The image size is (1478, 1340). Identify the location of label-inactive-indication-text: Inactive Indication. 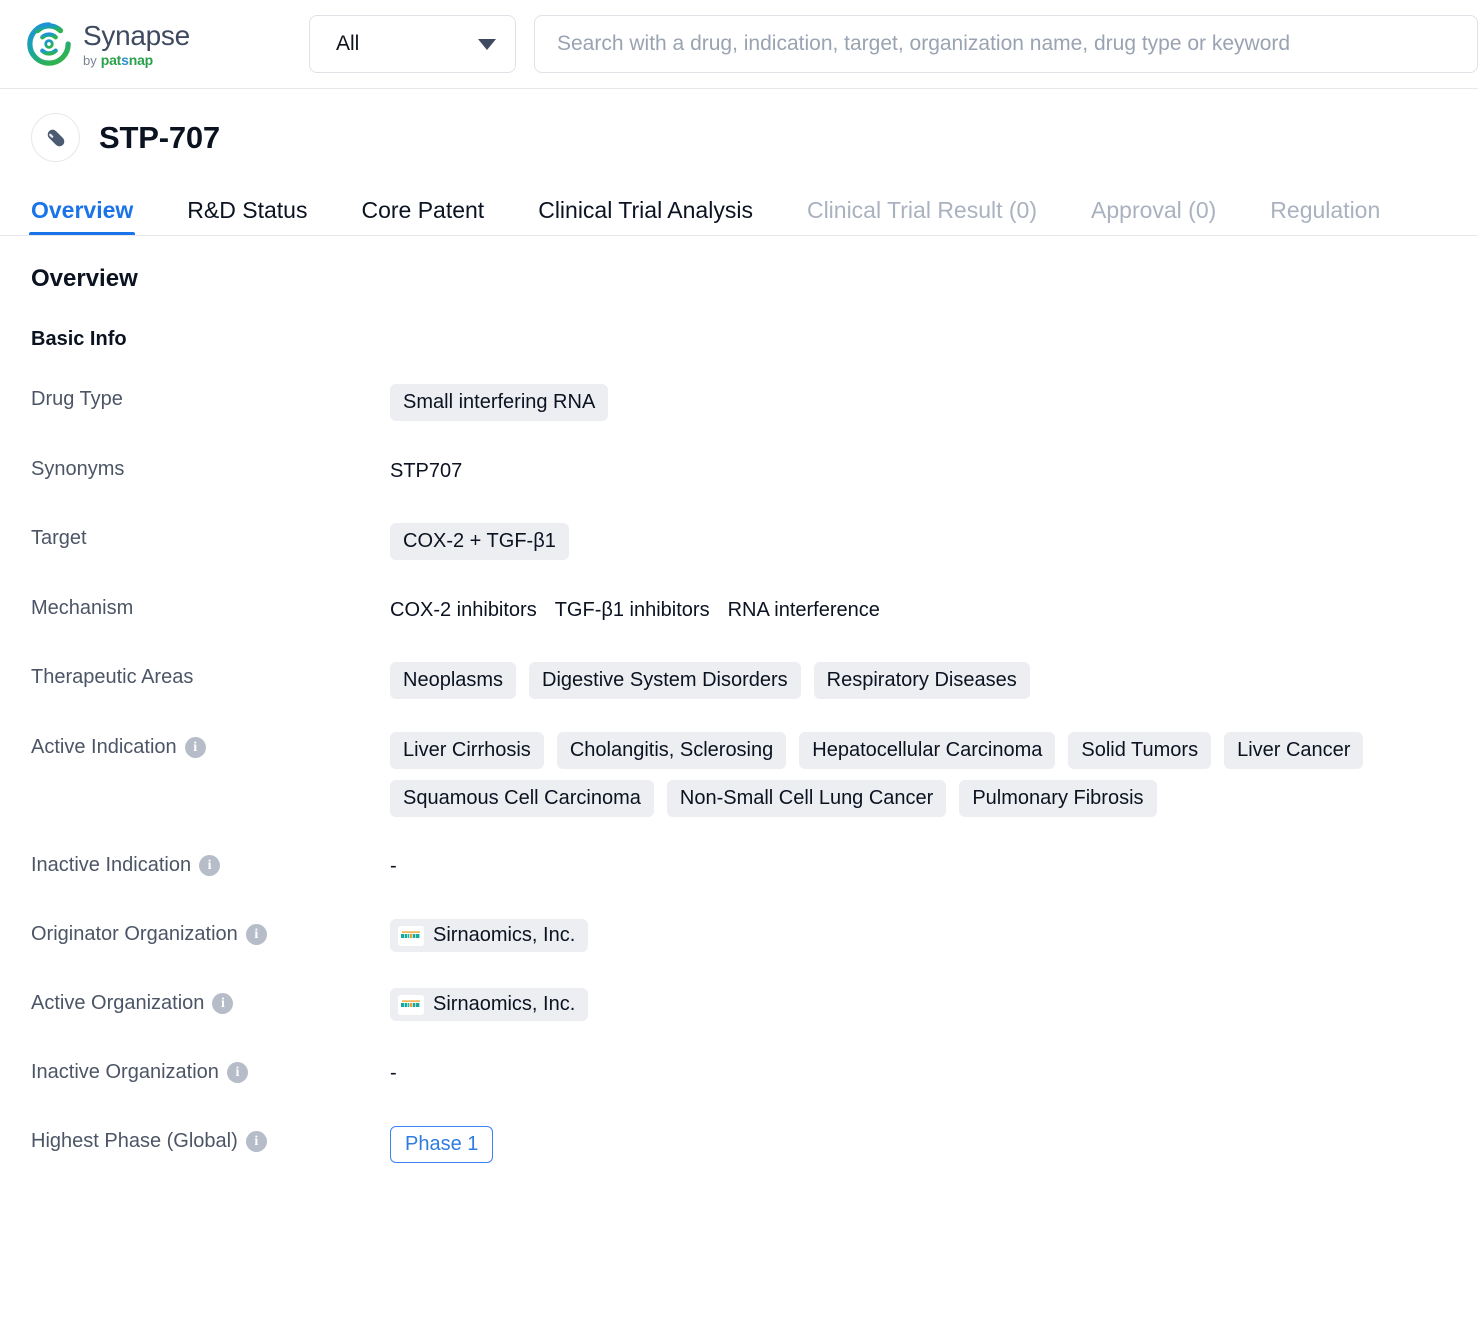
(111, 865).